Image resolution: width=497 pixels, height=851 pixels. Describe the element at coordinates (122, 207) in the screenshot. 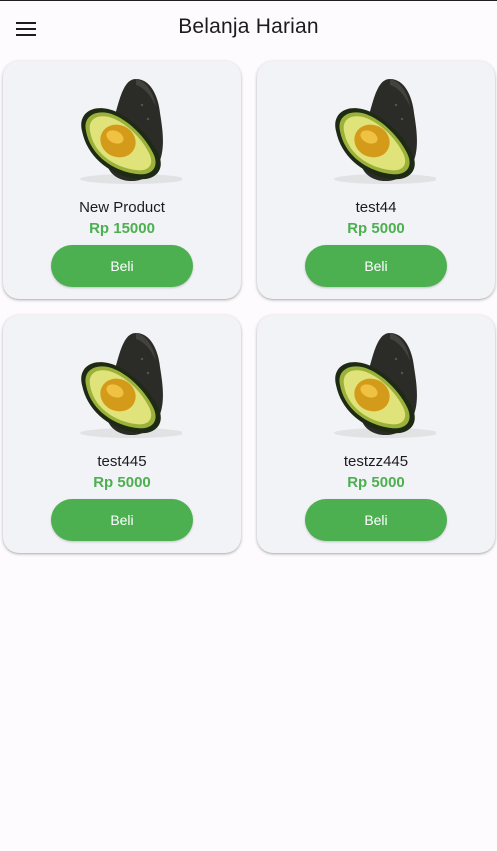

I see `product-name: New Product` at that location.